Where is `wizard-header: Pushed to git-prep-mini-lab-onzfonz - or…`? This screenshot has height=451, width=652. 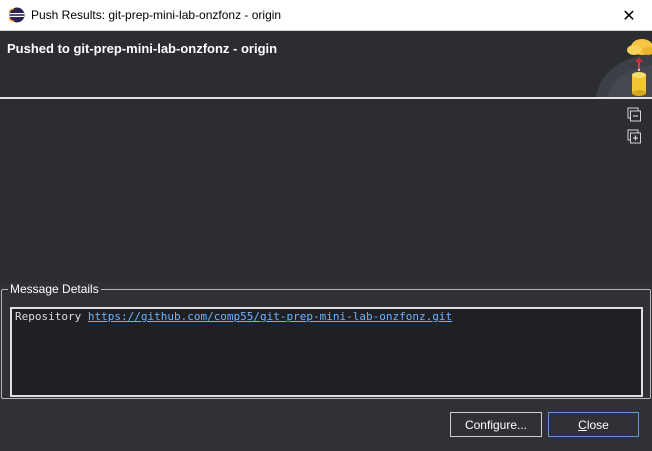 wizard-header: Pushed to git-prep-mini-lab-onzfonz - or… is located at coordinates (326, 64).